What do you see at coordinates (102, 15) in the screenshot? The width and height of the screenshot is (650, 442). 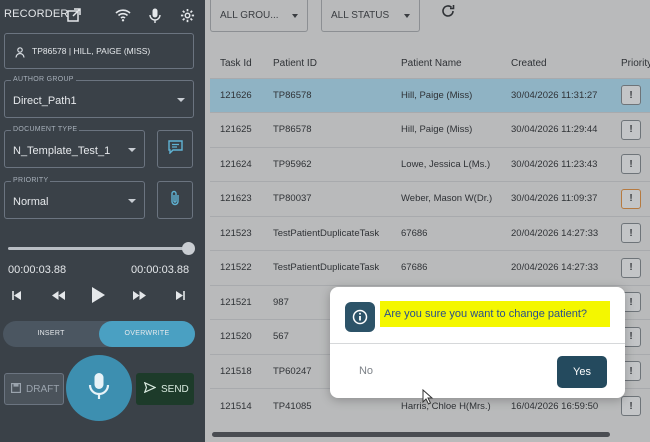 I see `recorder-topbar: RECORDER` at bounding box center [102, 15].